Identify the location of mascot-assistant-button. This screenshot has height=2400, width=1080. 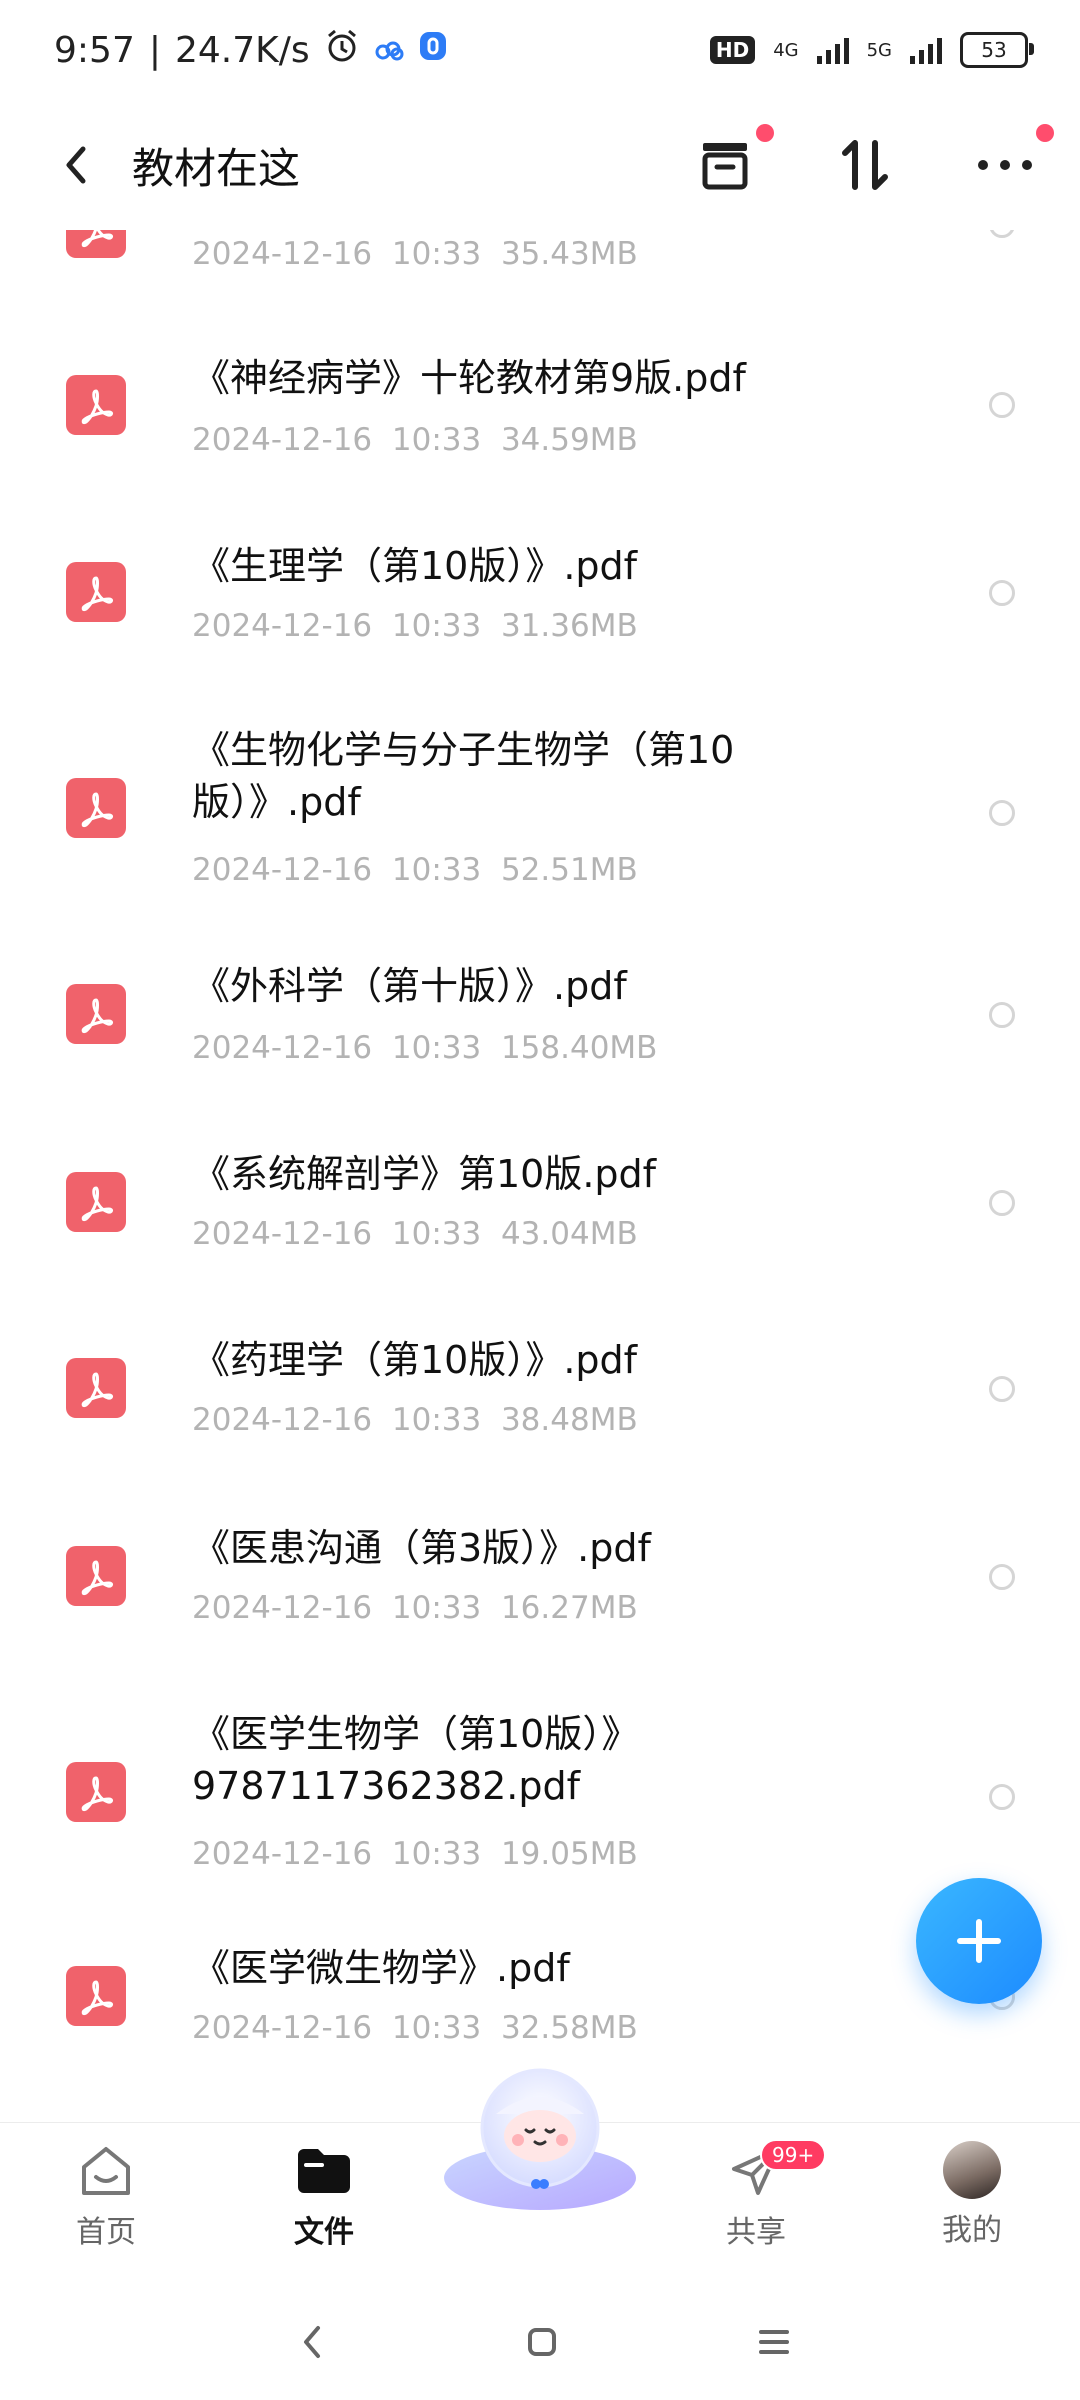
(540, 2141).